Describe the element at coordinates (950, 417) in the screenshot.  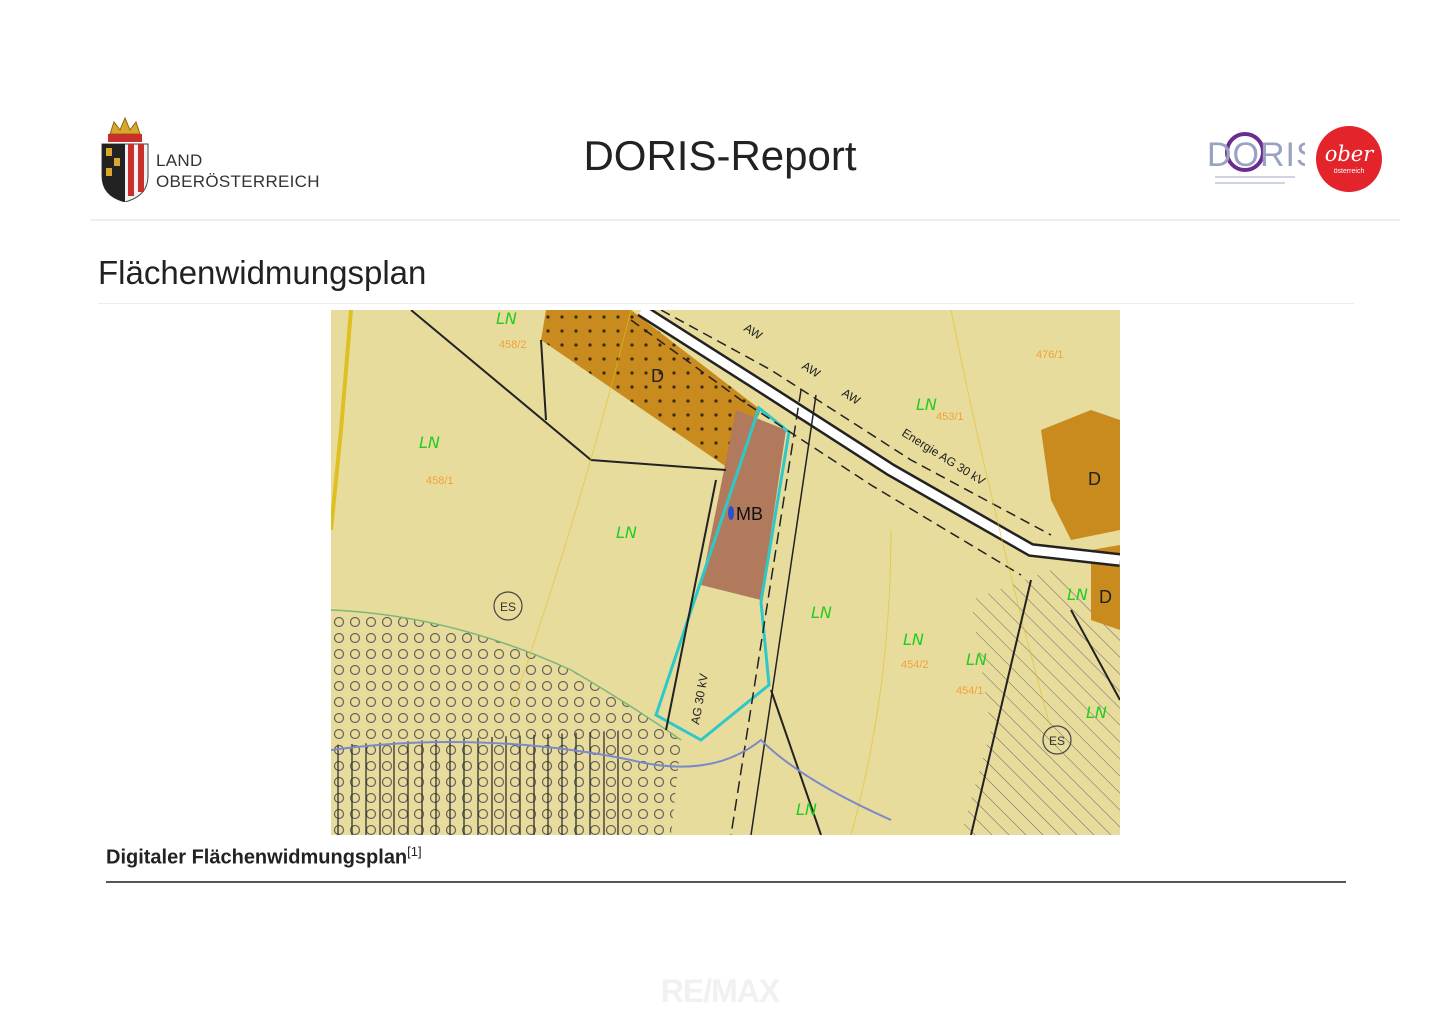
I see `map-parcel-number: 453/1` at that location.